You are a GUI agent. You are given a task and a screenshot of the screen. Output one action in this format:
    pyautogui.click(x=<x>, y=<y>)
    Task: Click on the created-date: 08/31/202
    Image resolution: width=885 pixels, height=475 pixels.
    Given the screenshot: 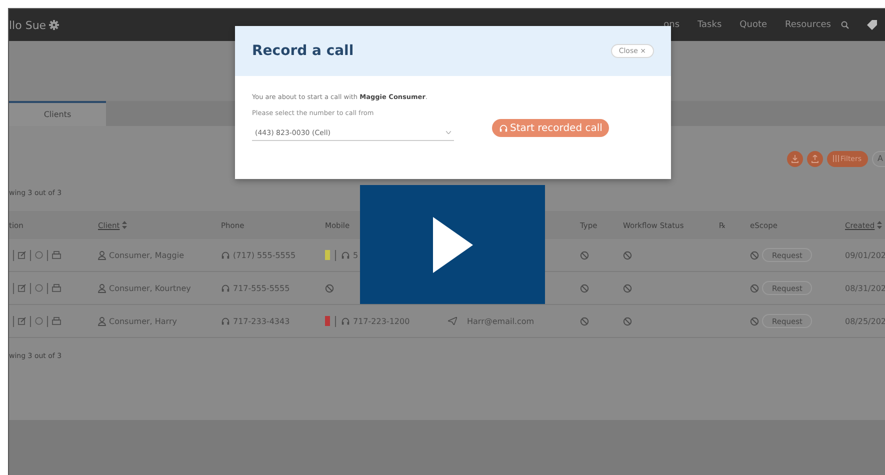 What is the action you would take?
    pyautogui.click(x=865, y=288)
    